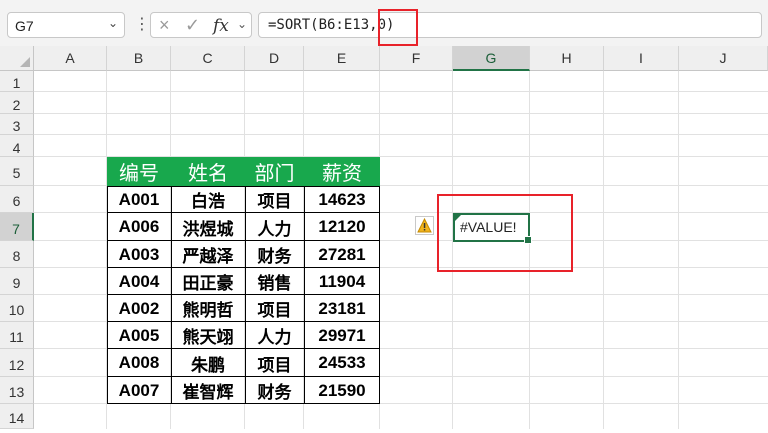 This screenshot has height=433, width=768. What do you see at coordinates (424, 225) in the screenshot?
I see `error-warning-icon` at bounding box center [424, 225].